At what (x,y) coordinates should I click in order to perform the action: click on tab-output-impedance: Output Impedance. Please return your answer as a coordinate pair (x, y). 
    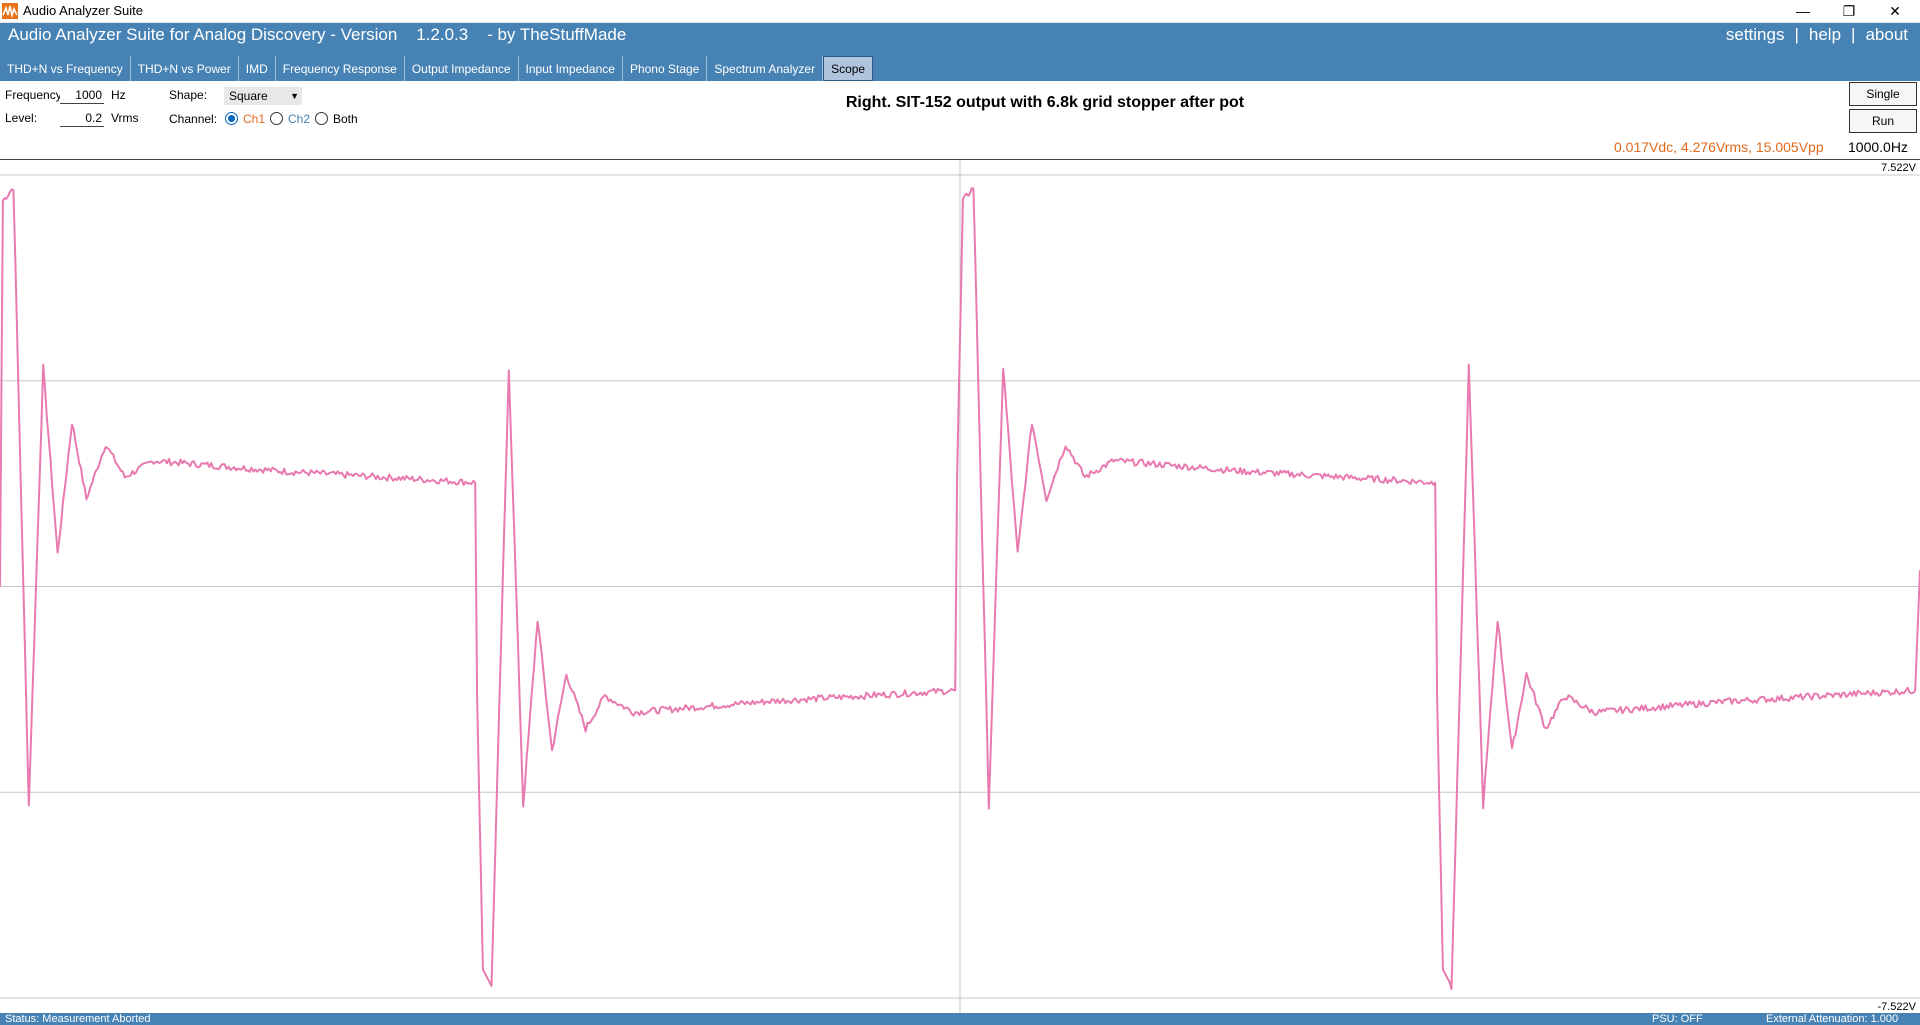
    Looking at the image, I should click on (461, 68).